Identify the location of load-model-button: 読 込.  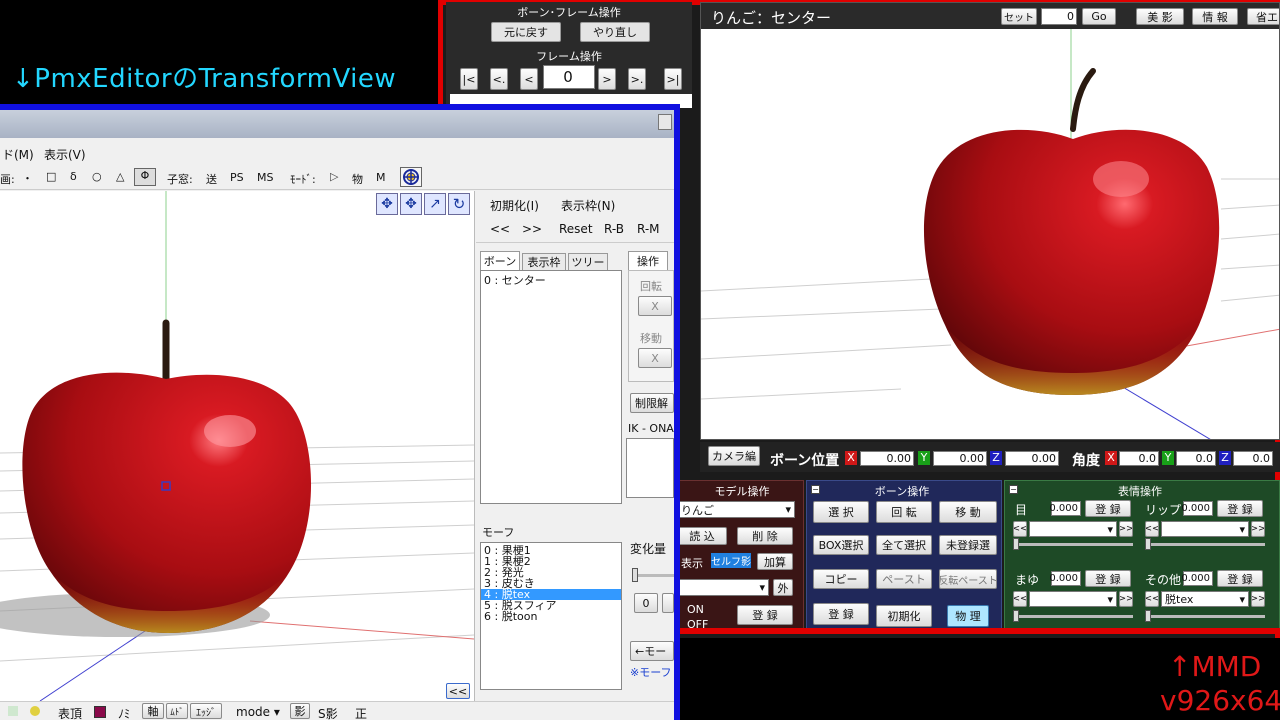
(702, 536).